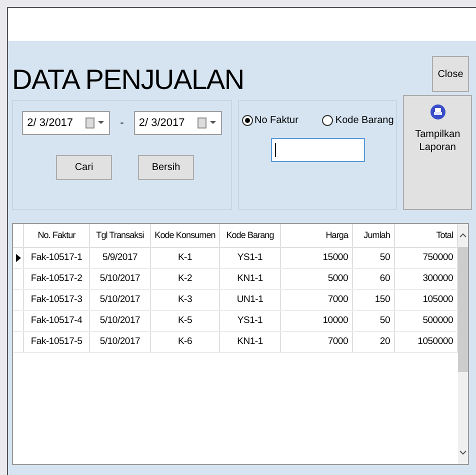 This screenshot has height=475, width=476. What do you see at coordinates (463, 309) in the screenshot?
I see `scrollbar-thumb` at bounding box center [463, 309].